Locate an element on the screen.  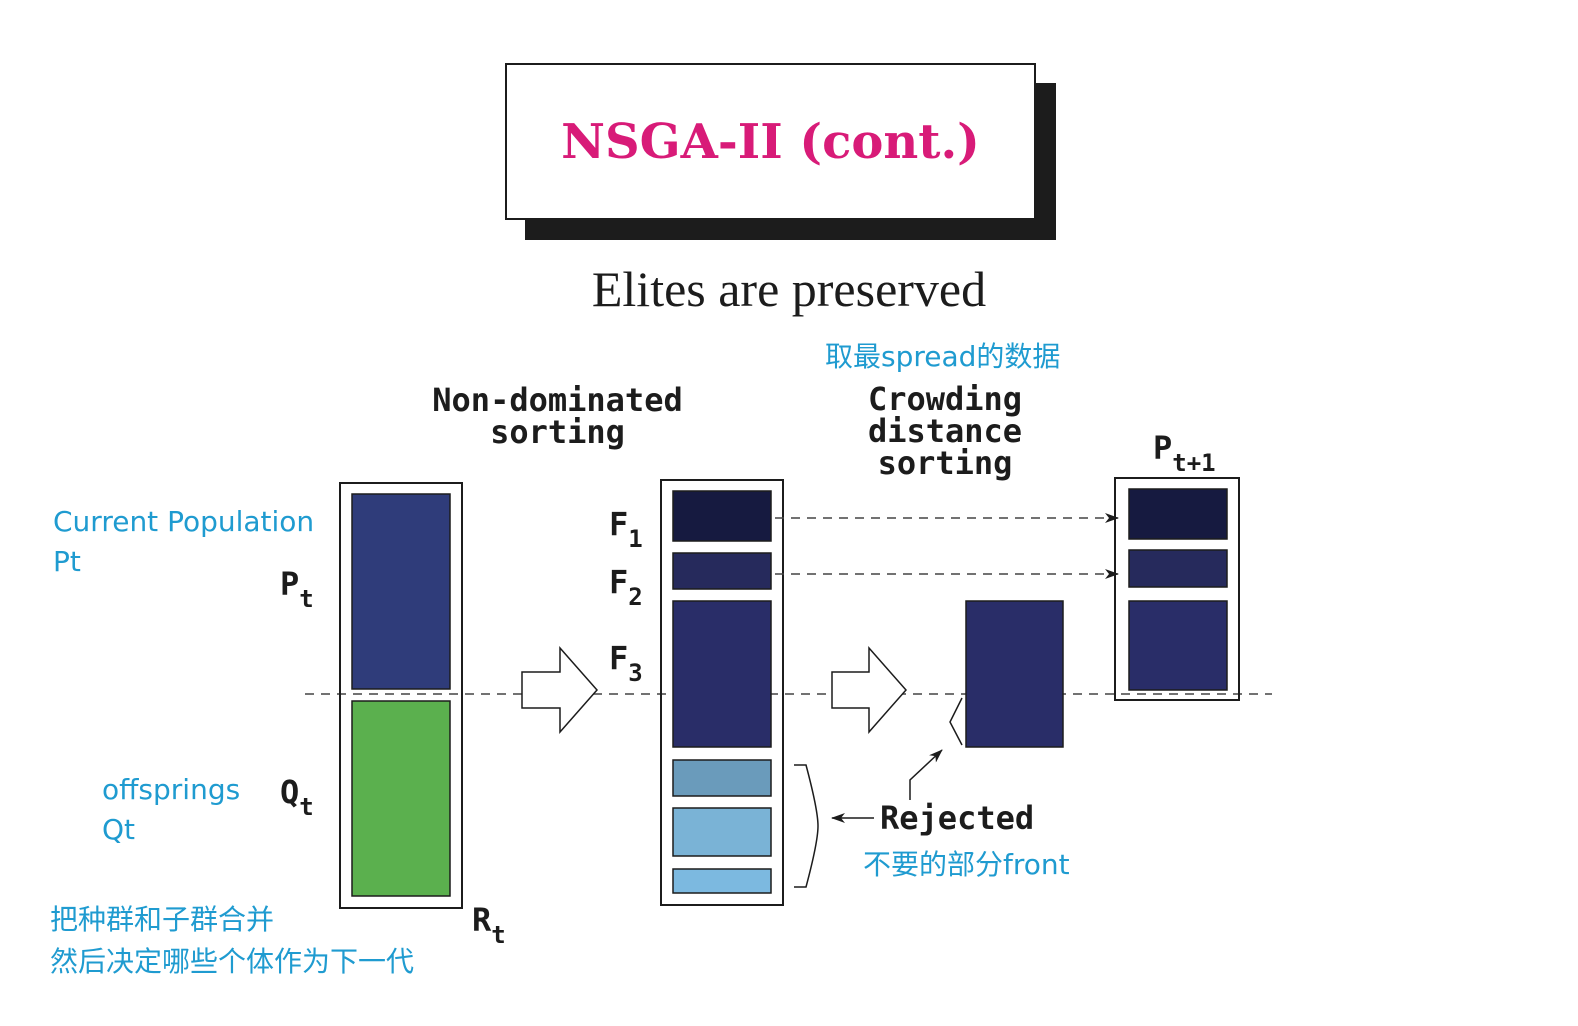
rejected-brace is located at coordinates (806, 826).